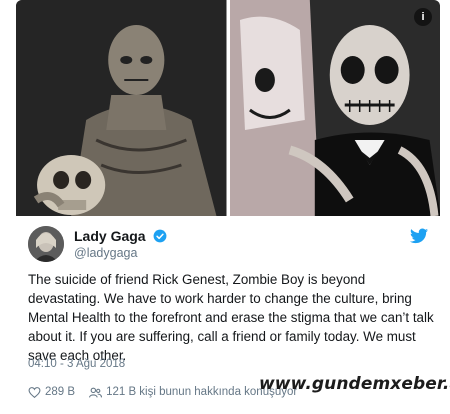 The height and width of the screenshot is (414, 450). I want to click on heart-icon, so click(34, 392).